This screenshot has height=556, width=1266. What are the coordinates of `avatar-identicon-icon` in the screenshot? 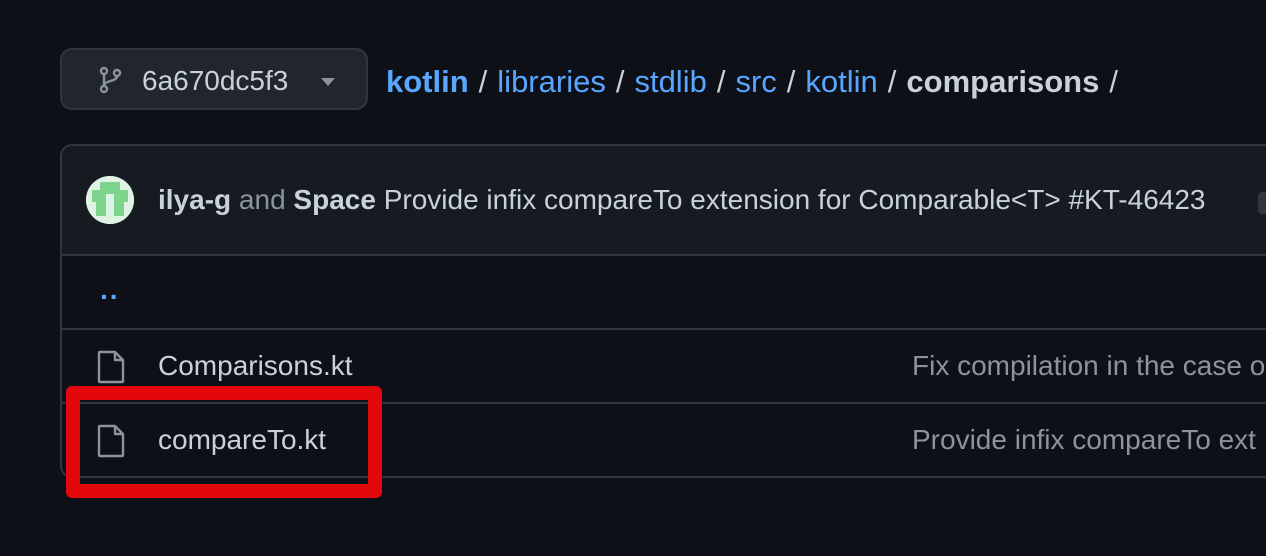 It's located at (110, 200).